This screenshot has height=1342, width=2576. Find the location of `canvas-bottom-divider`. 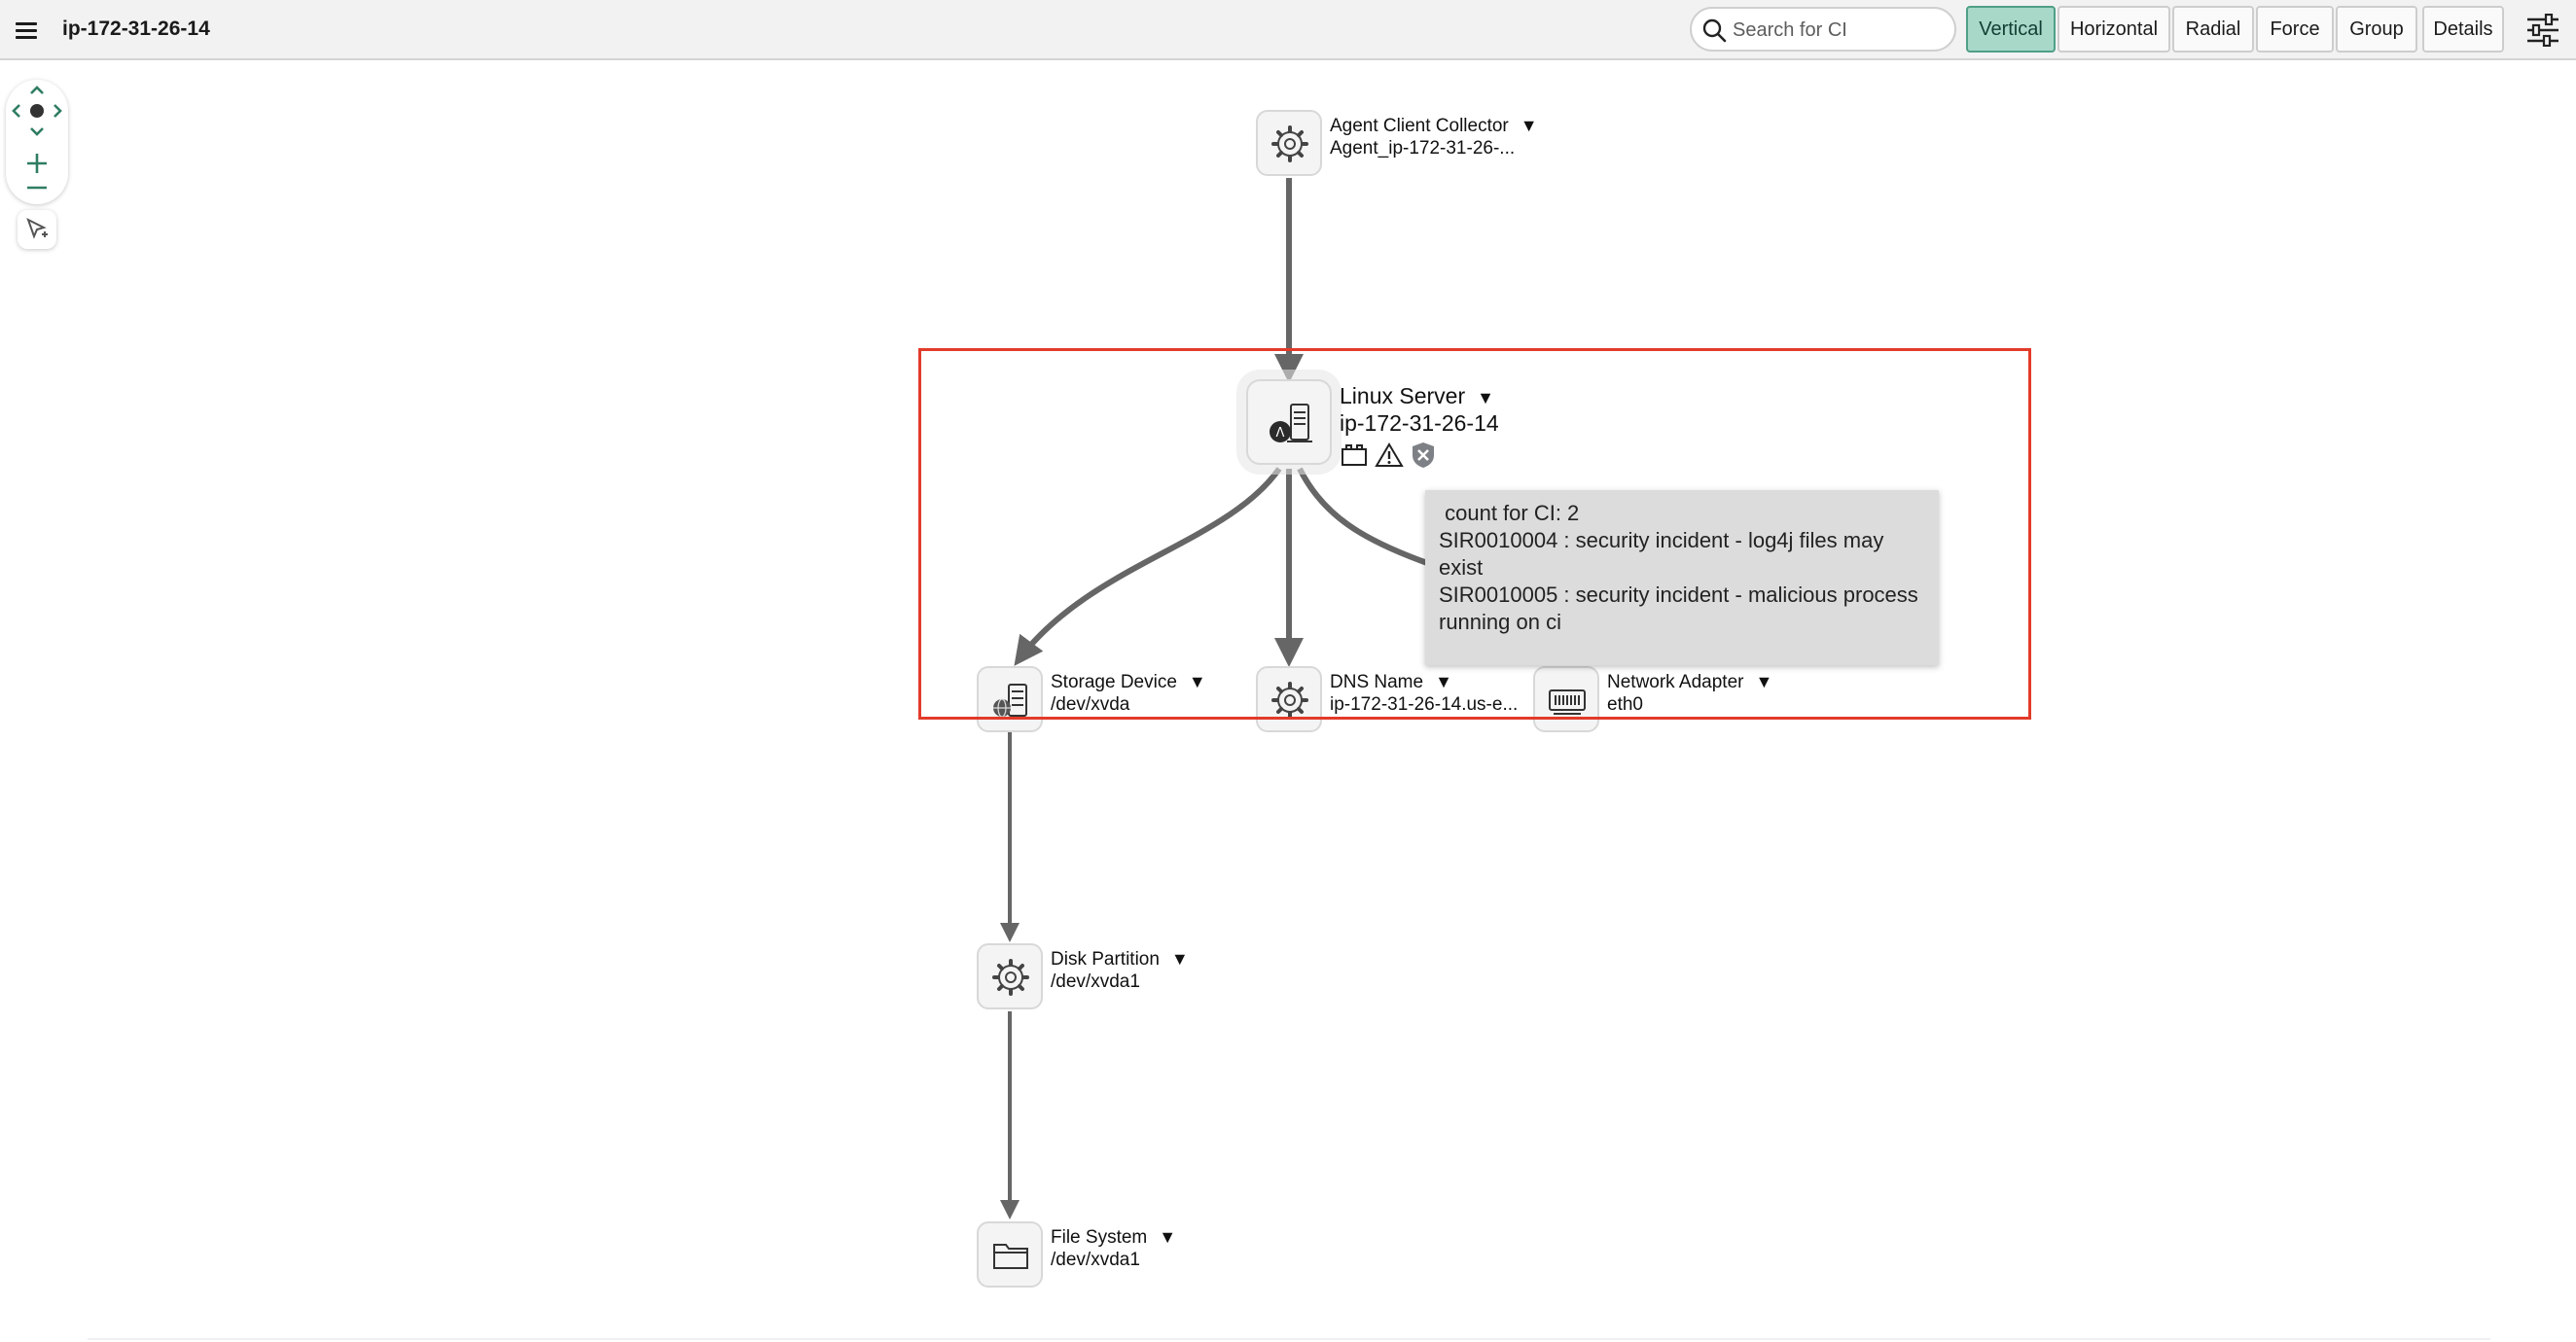

canvas-bottom-divider is located at coordinates (1289, 1339).